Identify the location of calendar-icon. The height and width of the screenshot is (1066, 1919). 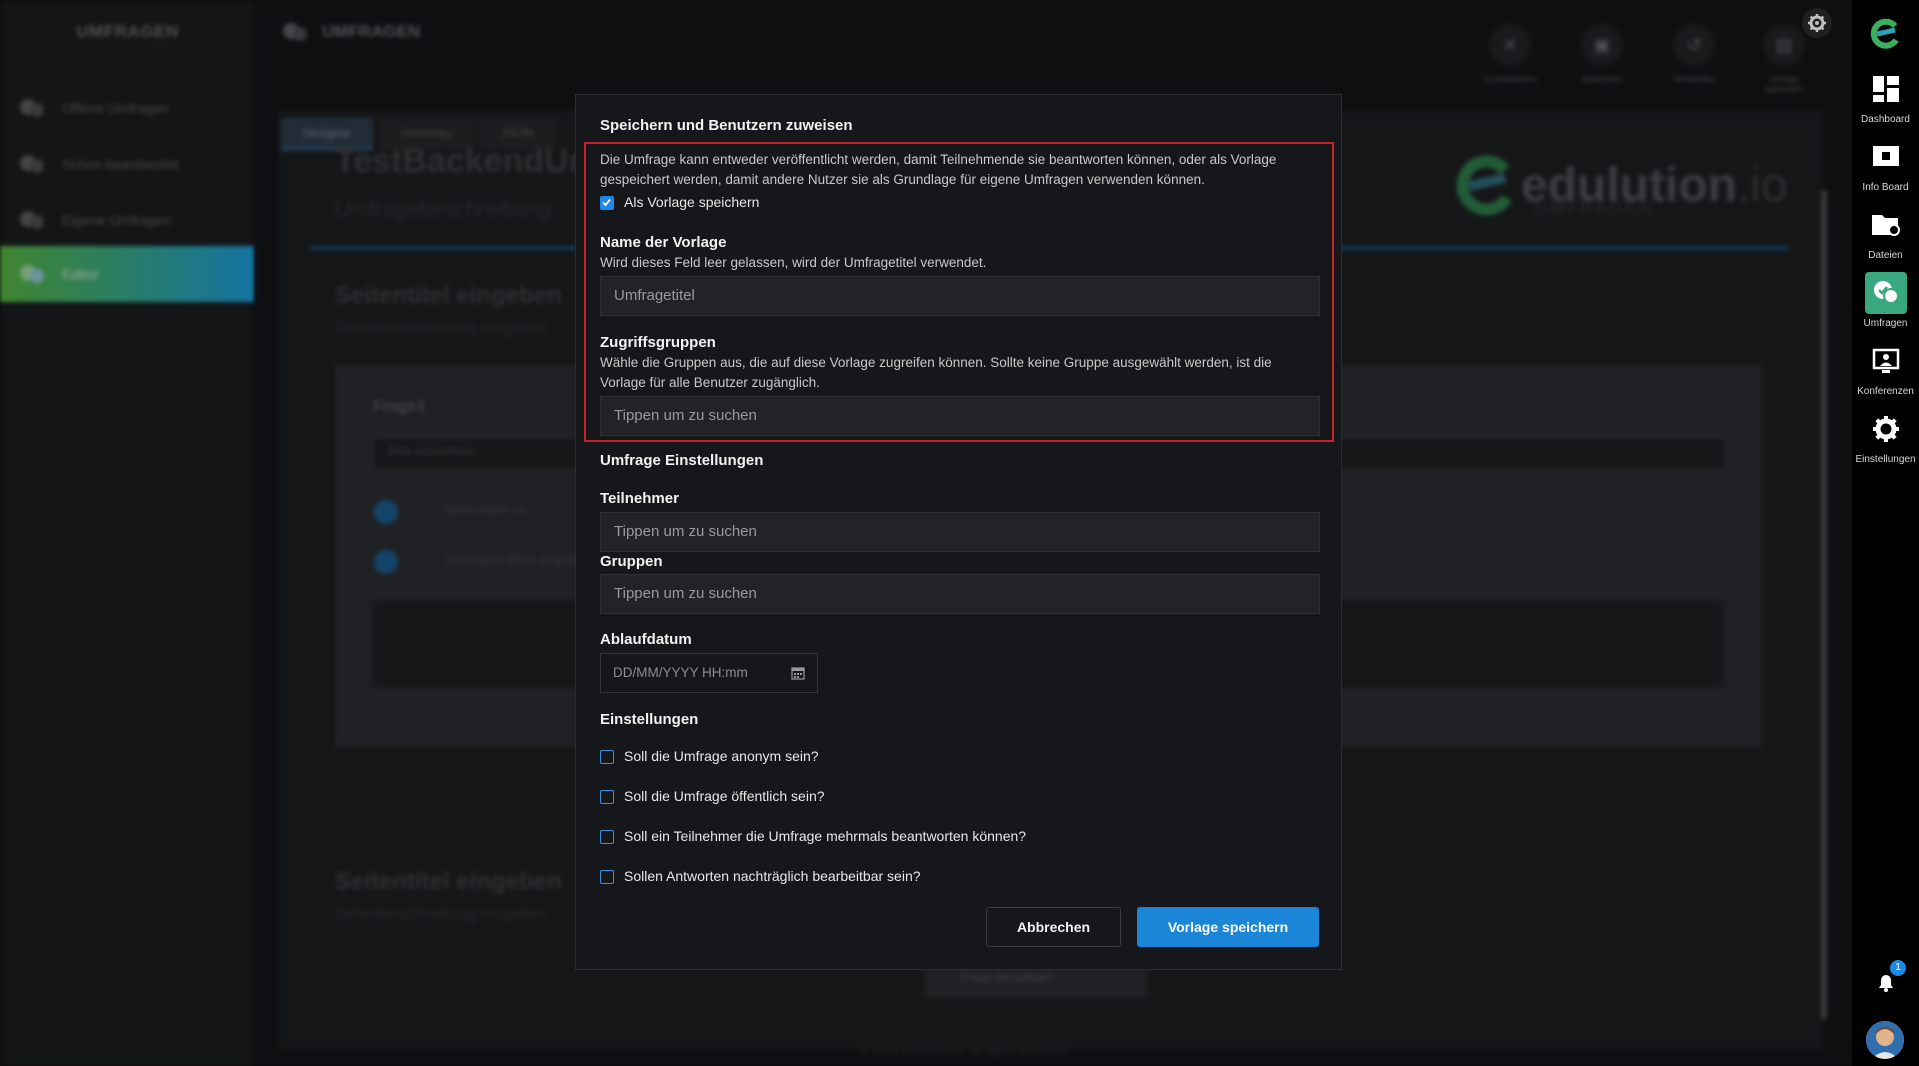
(798, 673).